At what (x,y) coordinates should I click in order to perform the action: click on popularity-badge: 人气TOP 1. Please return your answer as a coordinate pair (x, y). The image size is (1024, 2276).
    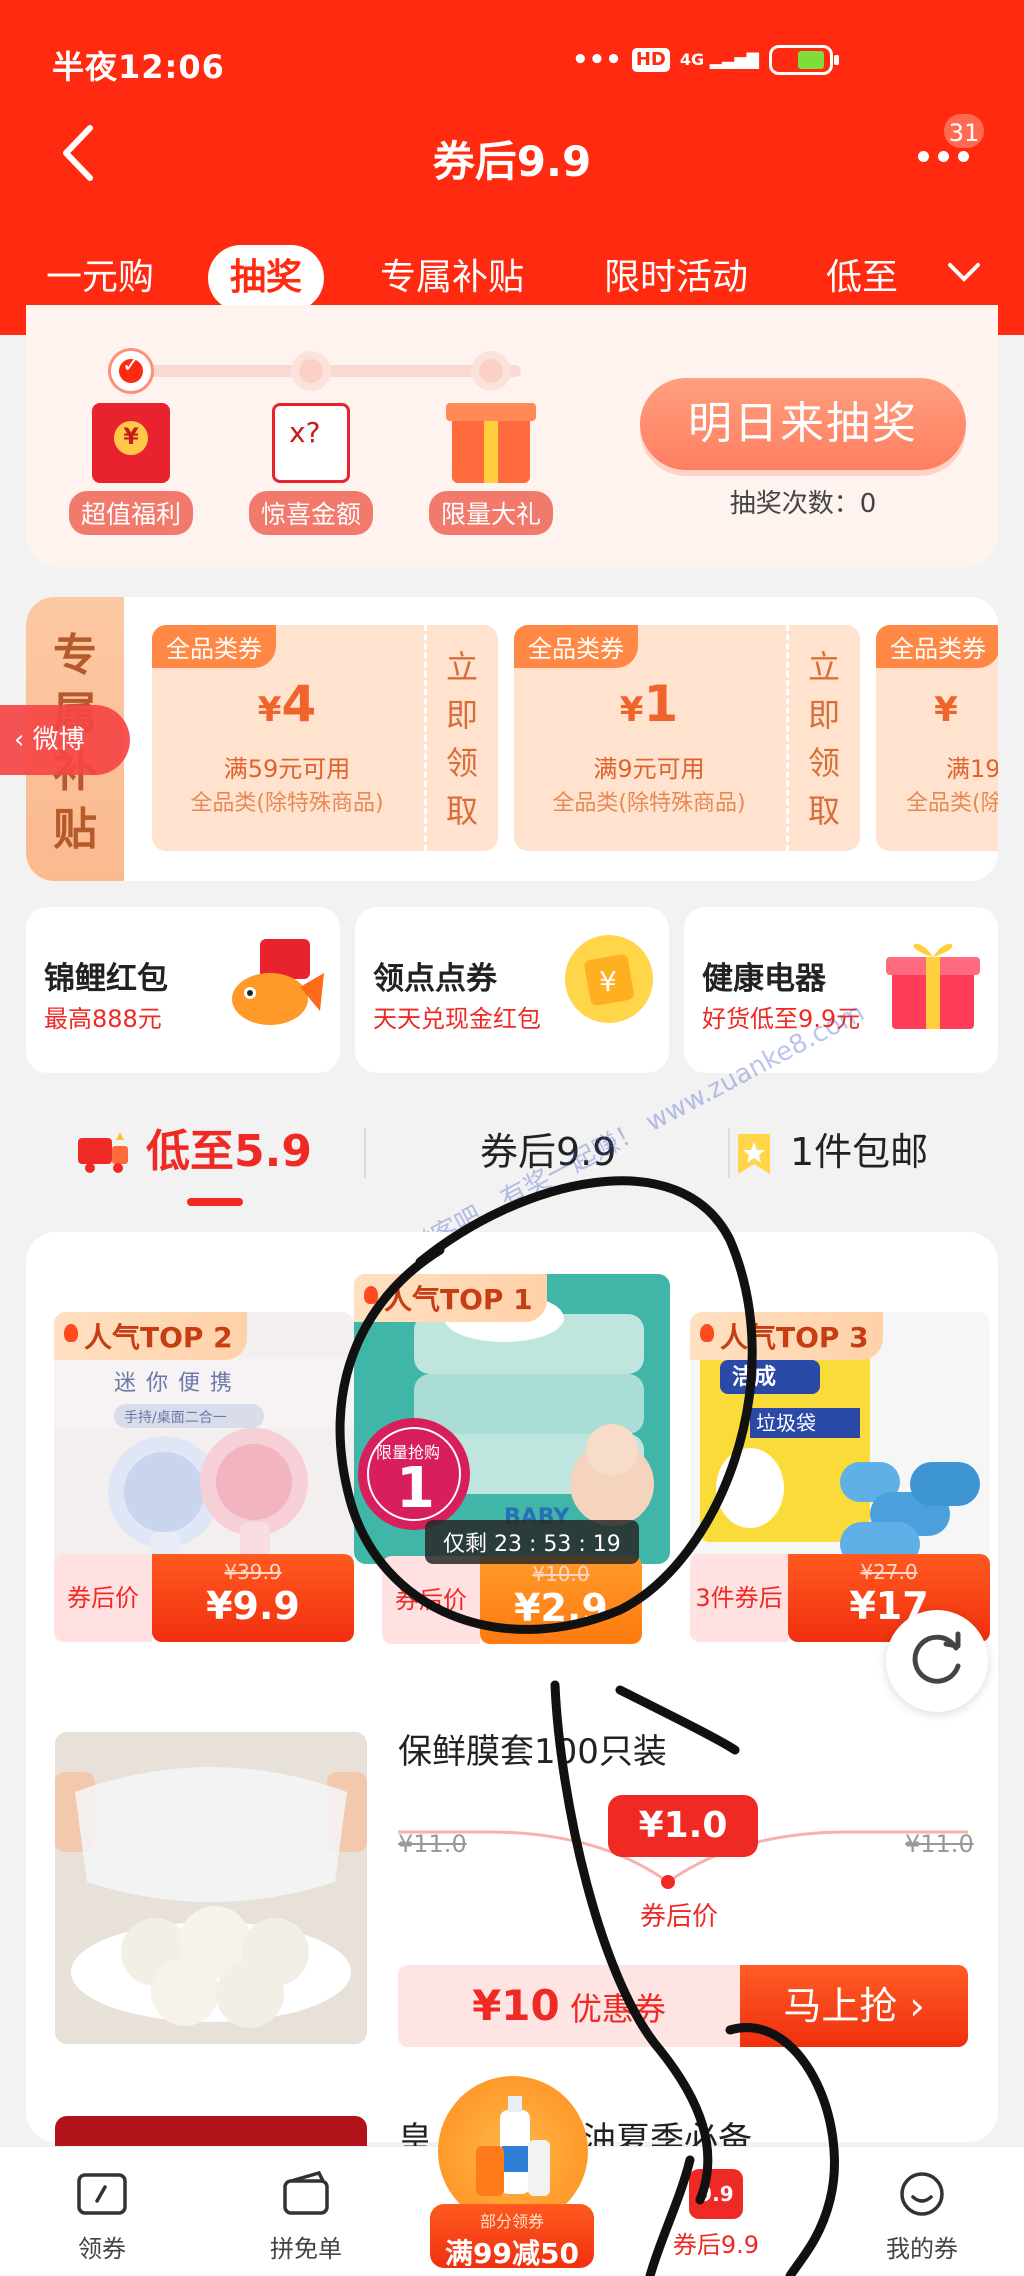
    Looking at the image, I should click on (450, 1298).